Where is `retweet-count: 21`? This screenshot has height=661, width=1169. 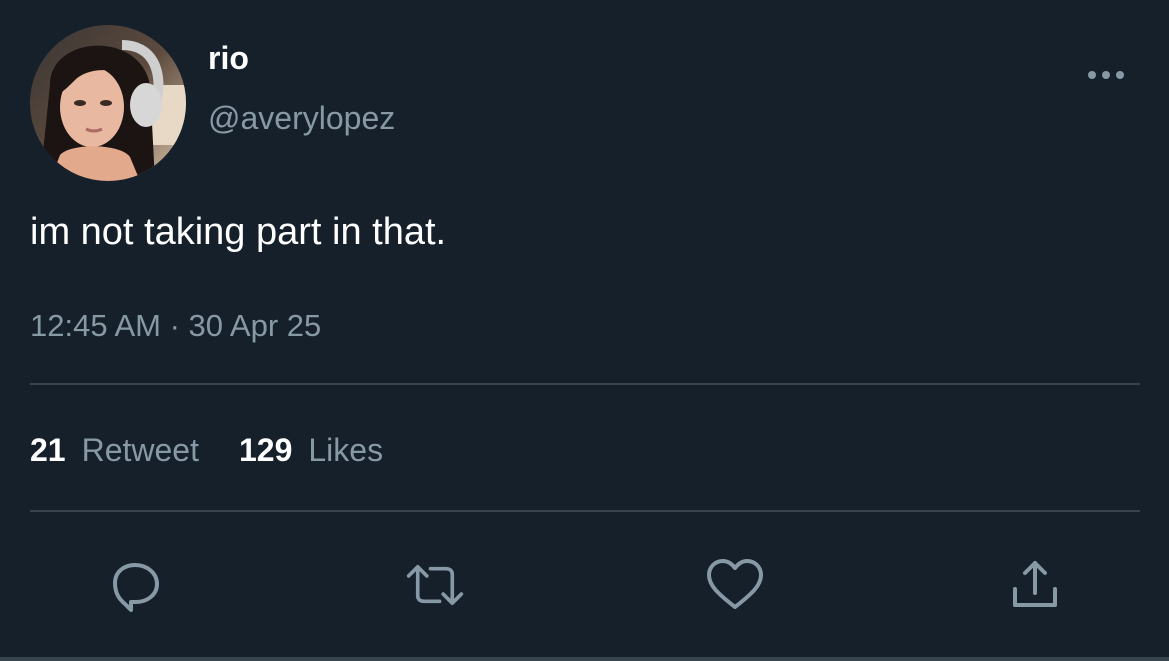
retweet-count: 21 is located at coordinates (48, 450).